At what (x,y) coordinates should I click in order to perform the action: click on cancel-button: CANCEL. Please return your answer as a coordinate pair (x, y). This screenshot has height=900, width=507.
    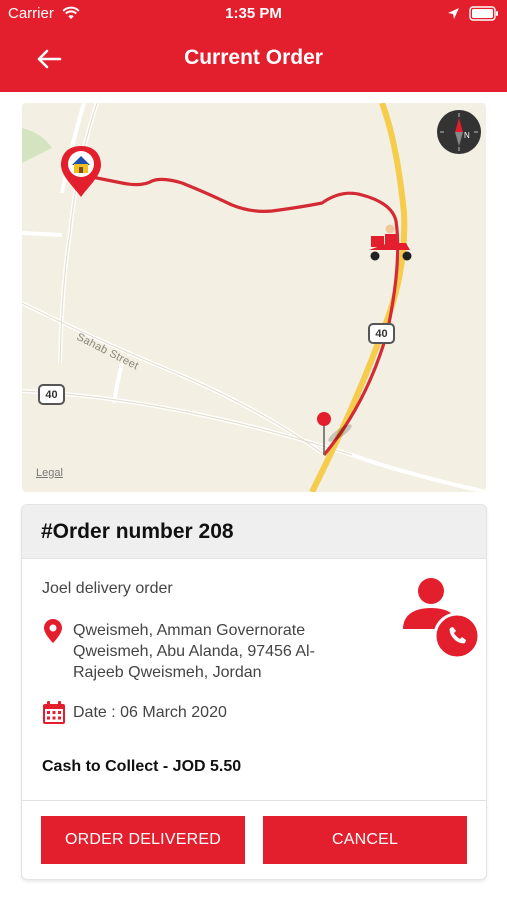
    Looking at the image, I should click on (365, 840).